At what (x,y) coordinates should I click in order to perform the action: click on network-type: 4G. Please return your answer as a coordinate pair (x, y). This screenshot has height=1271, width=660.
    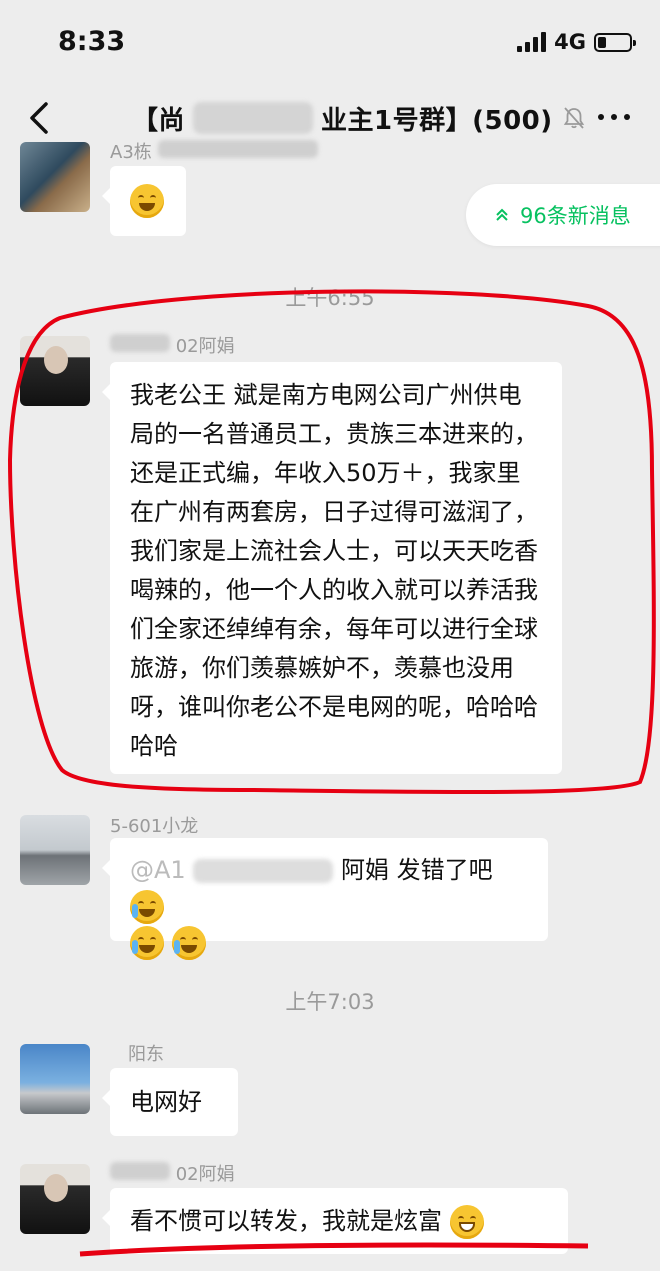
    Looking at the image, I should click on (570, 42).